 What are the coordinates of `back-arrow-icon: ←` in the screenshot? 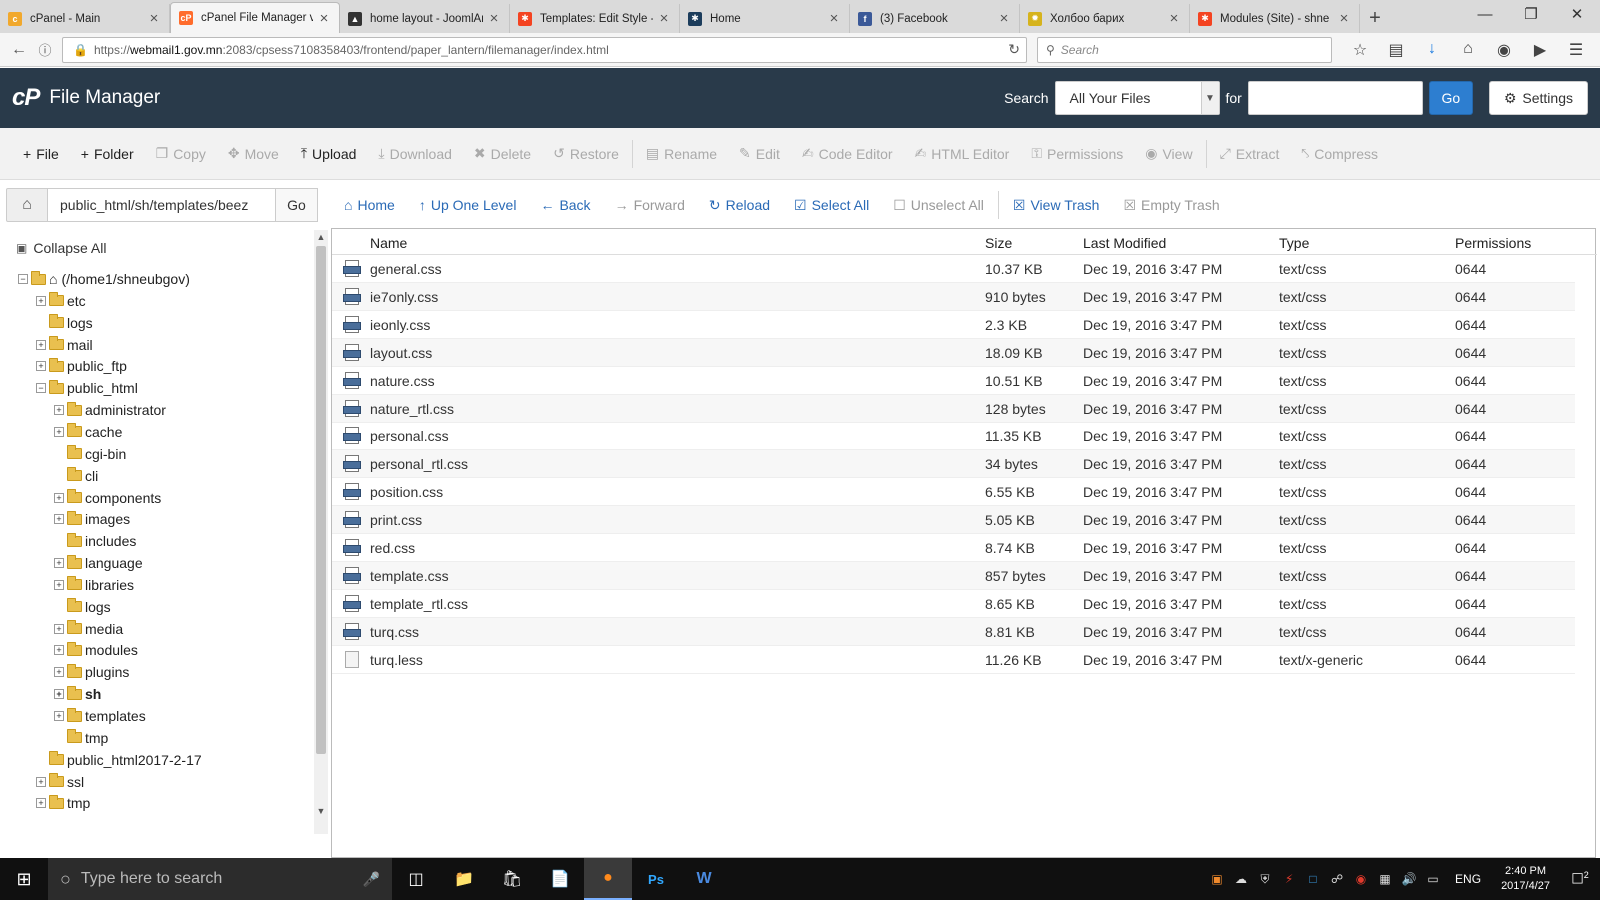 It's located at (19, 50).